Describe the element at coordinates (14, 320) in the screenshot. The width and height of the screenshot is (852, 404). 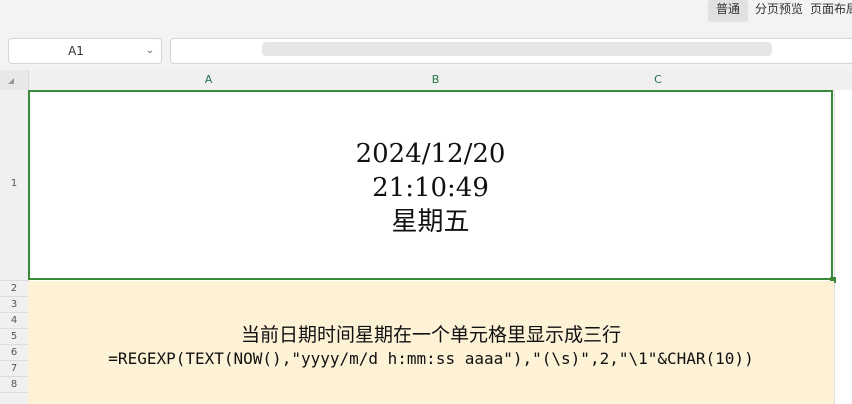
I see `row-header-4: 4` at that location.